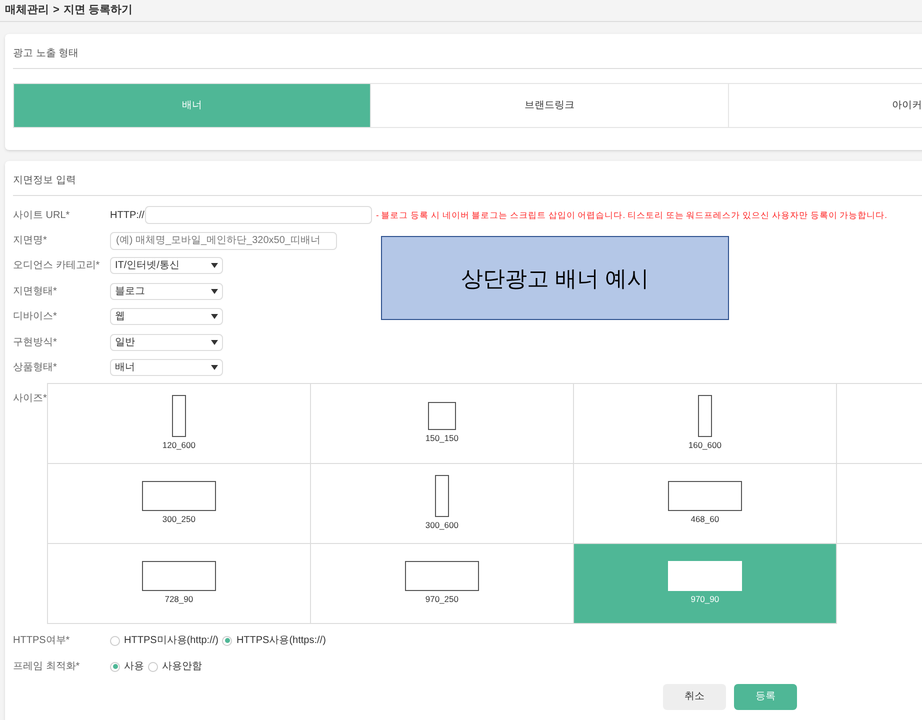  I want to click on field-label: 사이트 URL*, so click(42, 215).